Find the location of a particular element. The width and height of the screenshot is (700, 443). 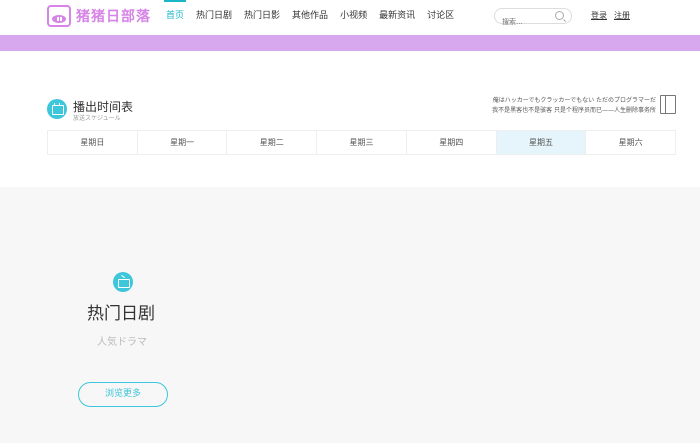

weekday-tabs: 星期日 星期一 星期二 星期三 星期四 星期五 星期六 is located at coordinates (362, 142).